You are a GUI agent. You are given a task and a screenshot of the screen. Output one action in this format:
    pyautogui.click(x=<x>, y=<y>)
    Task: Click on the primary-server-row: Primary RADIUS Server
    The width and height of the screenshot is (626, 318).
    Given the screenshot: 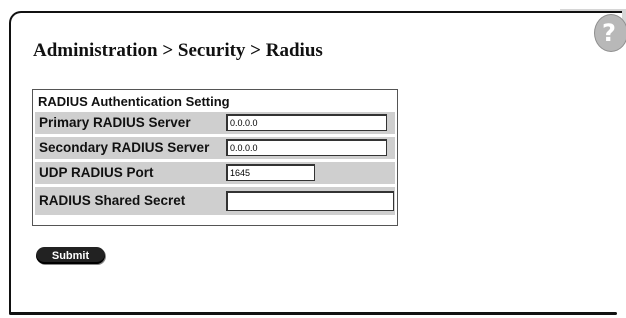 What is the action you would take?
    pyautogui.click(x=215, y=123)
    